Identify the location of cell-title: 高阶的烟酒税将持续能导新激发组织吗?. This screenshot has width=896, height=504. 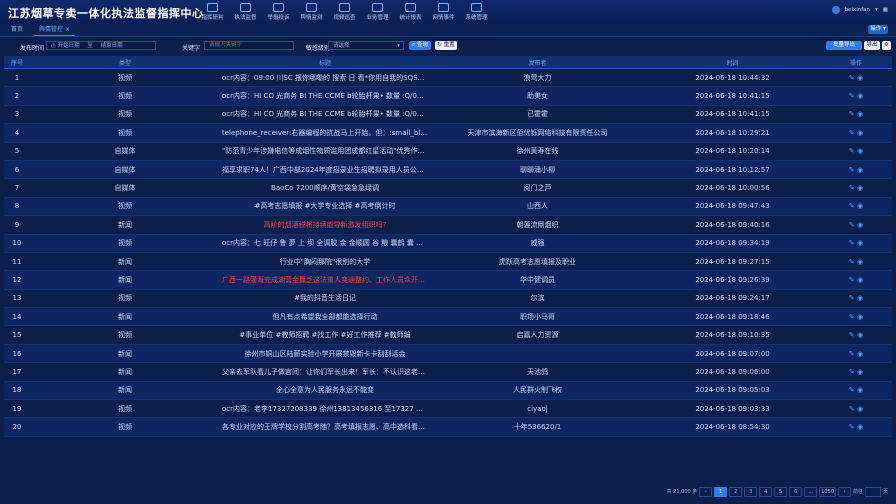
(325, 225).